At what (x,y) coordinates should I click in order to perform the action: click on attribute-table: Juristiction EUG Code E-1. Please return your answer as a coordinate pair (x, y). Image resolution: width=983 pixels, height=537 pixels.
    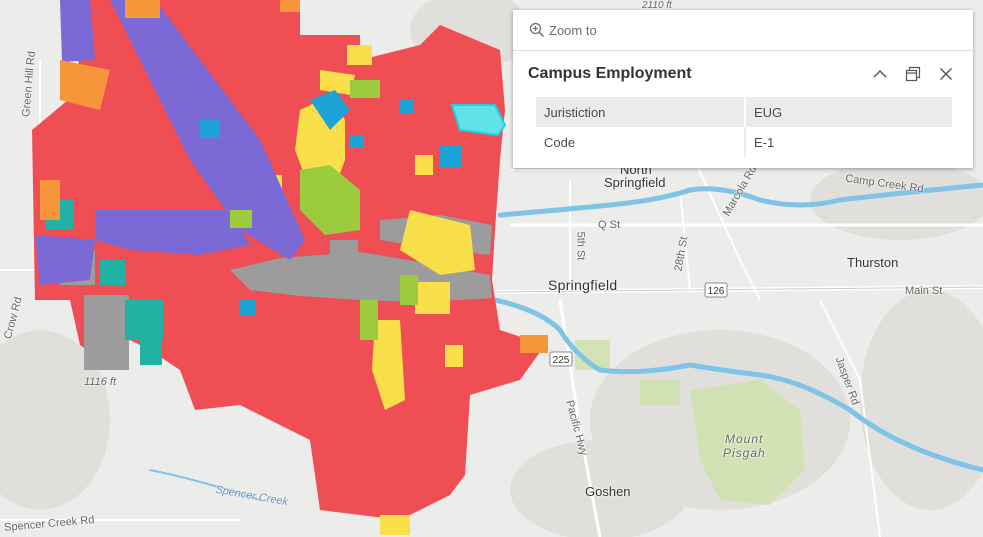
    Looking at the image, I should click on (744, 127).